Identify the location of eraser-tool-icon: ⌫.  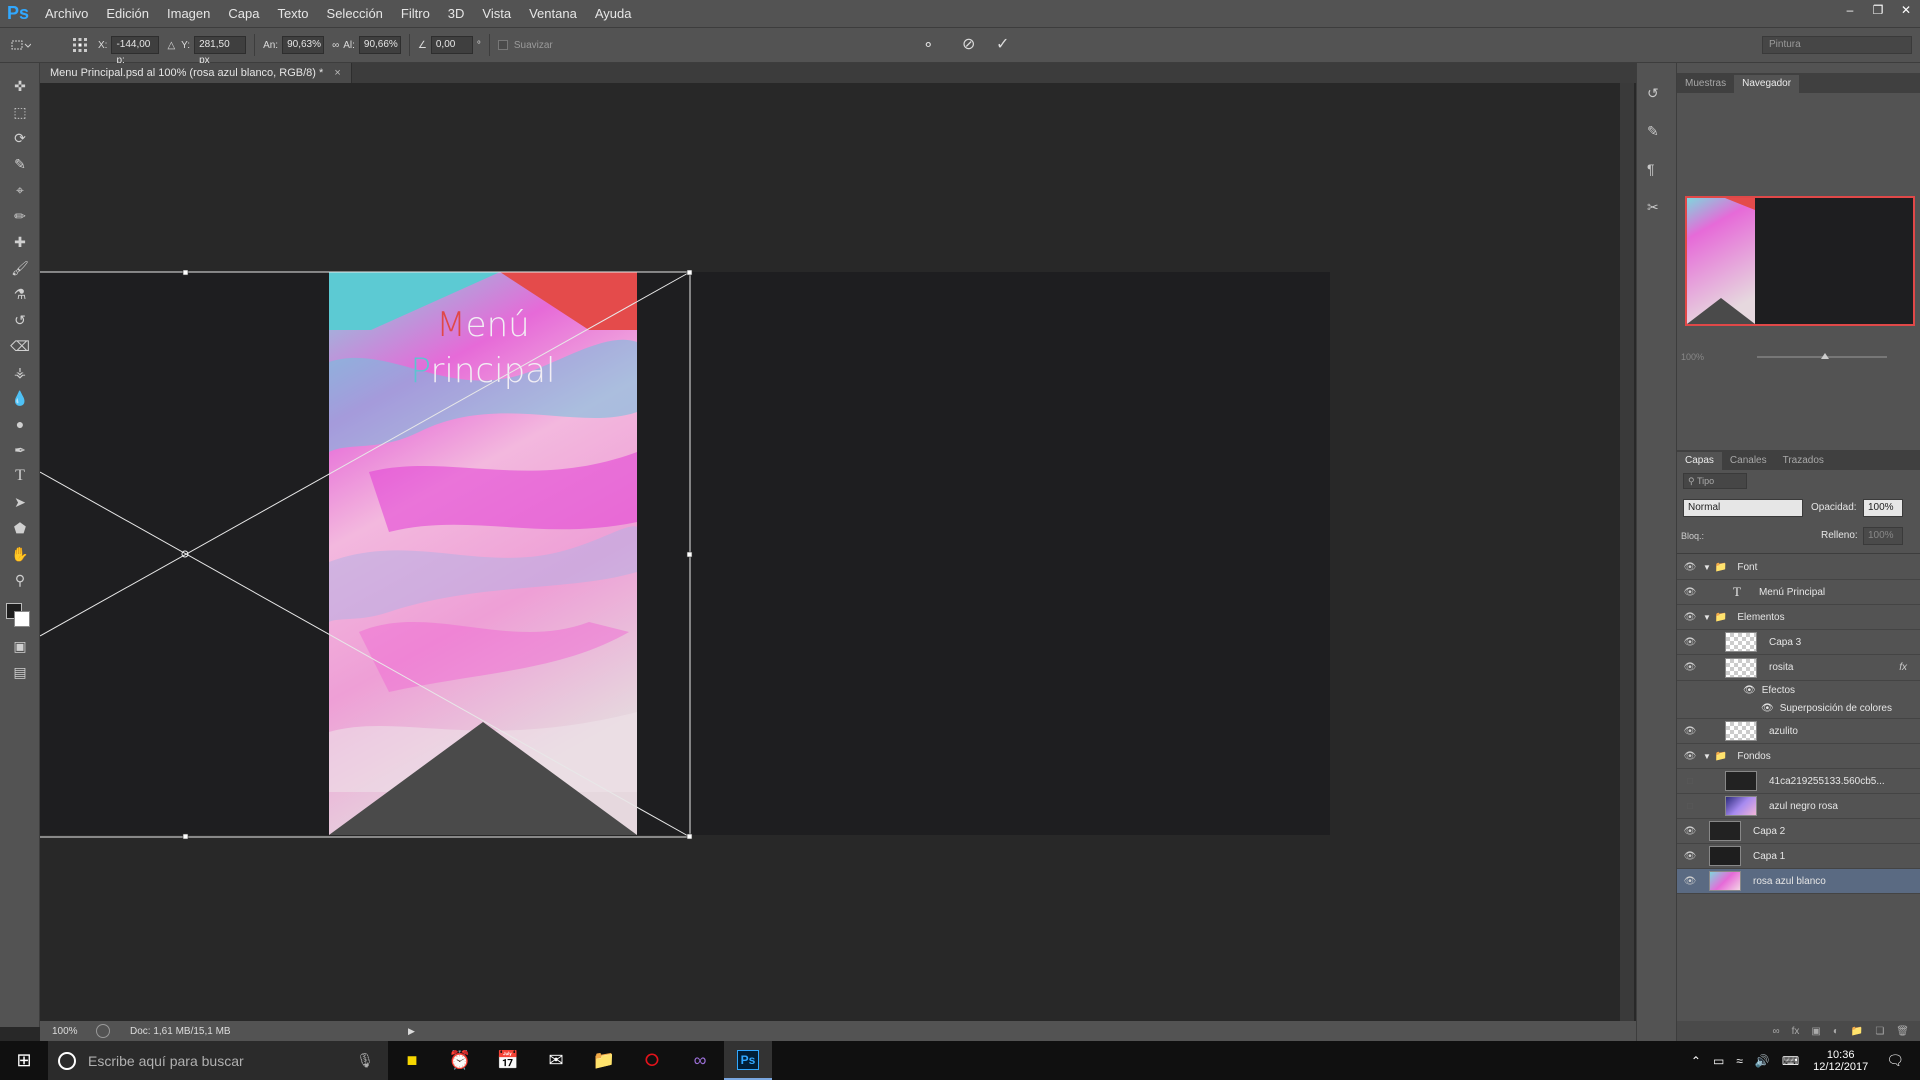
(20, 346).